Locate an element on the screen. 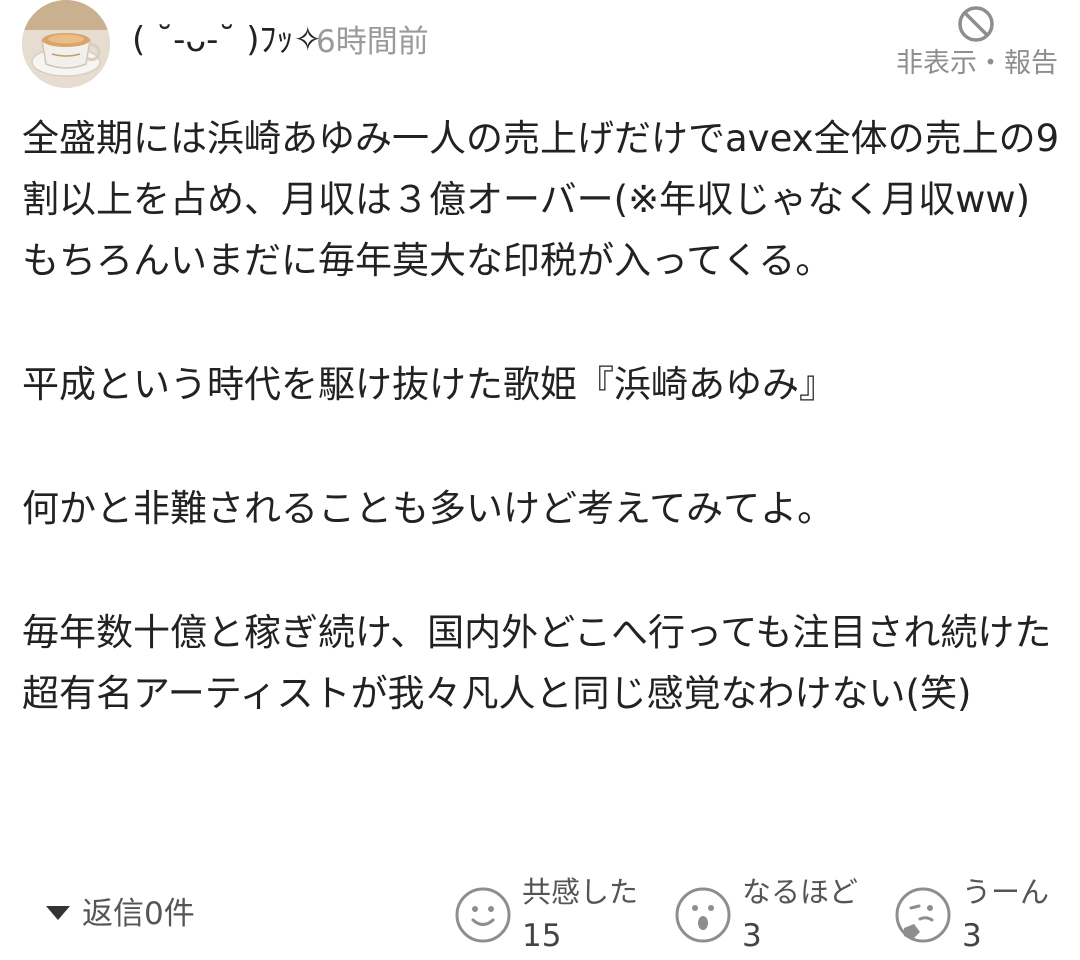 The width and height of the screenshot is (1080, 960). prohibited-icon is located at coordinates (976, 24).